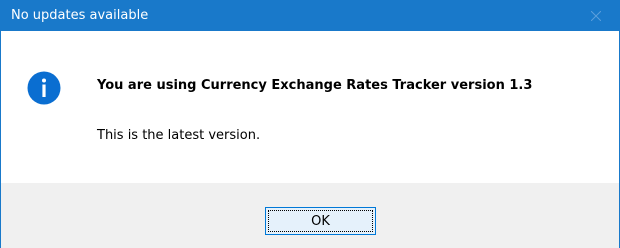 This screenshot has width=620, height=248. I want to click on ok-button: OK, so click(320, 221).